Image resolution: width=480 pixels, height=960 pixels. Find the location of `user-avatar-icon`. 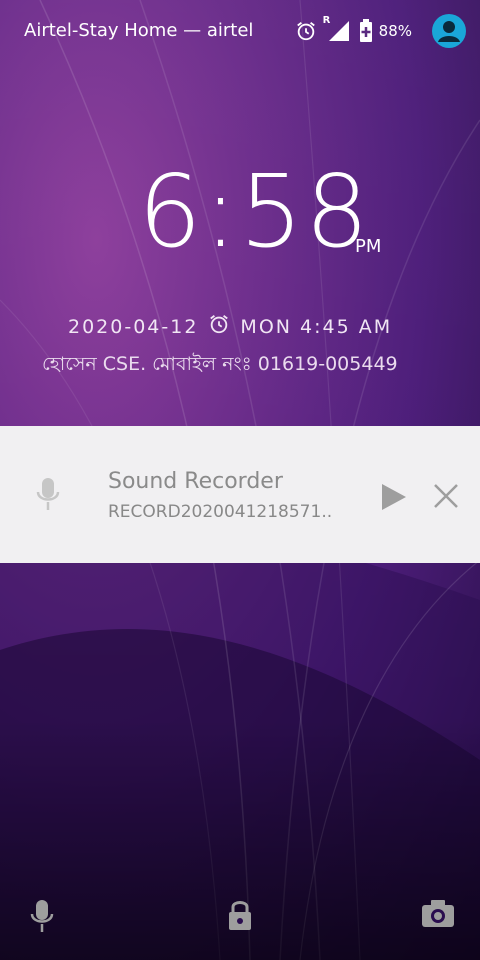

user-avatar-icon is located at coordinates (449, 31).